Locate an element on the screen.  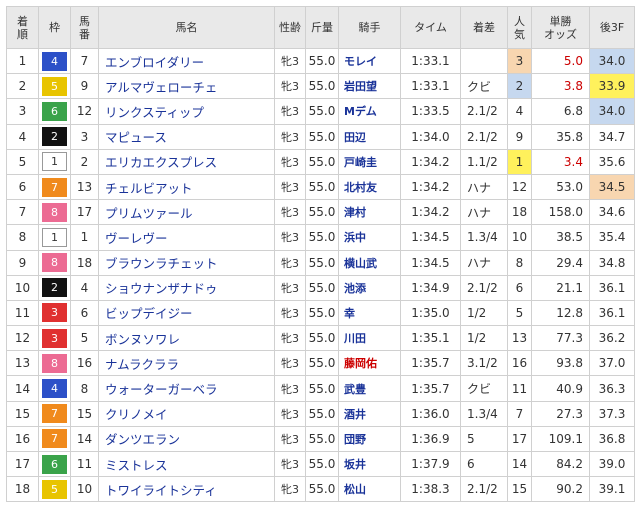
win-odds: 53.0 is located at coordinates (560, 187).